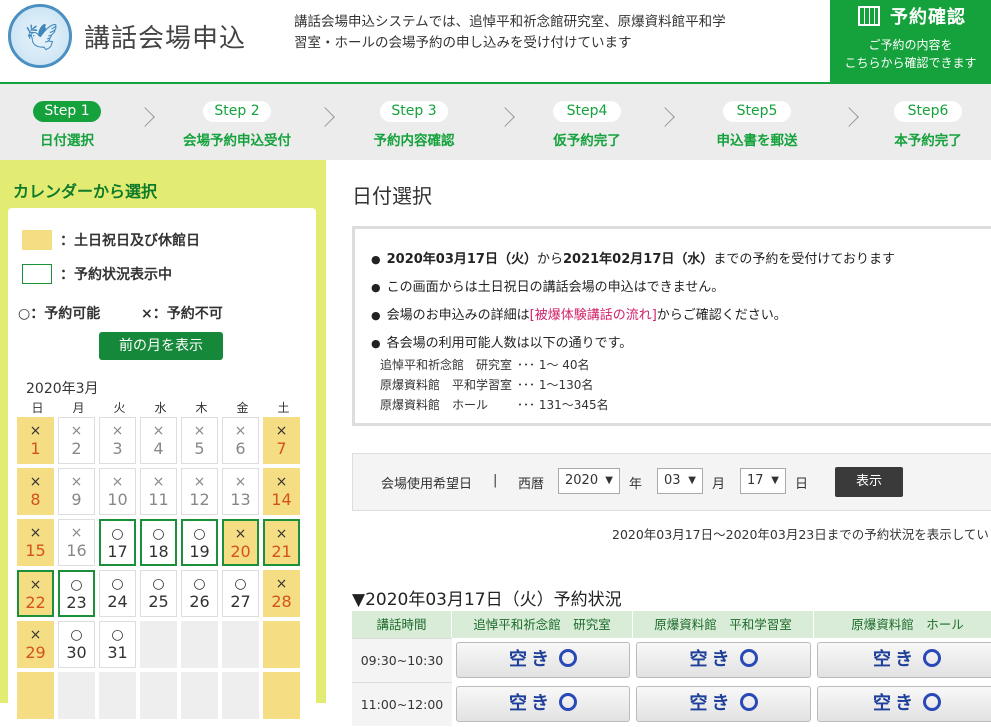  I want to click on weekday-header: 土, so click(283, 408).